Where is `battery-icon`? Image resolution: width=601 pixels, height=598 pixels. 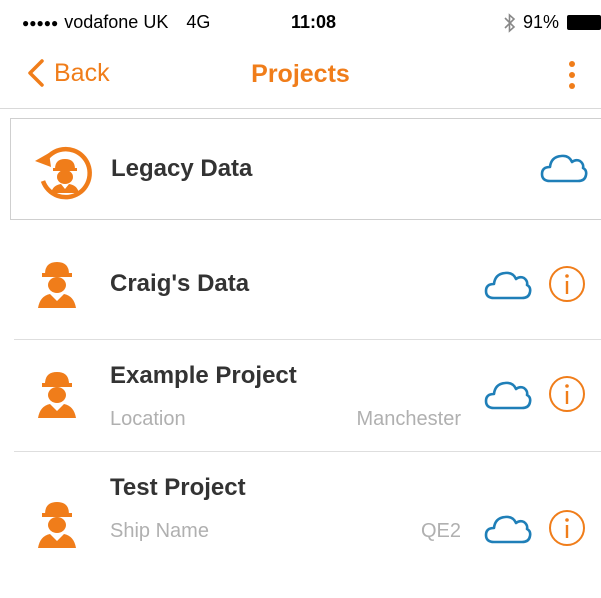 battery-icon is located at coordinates (584, 22).